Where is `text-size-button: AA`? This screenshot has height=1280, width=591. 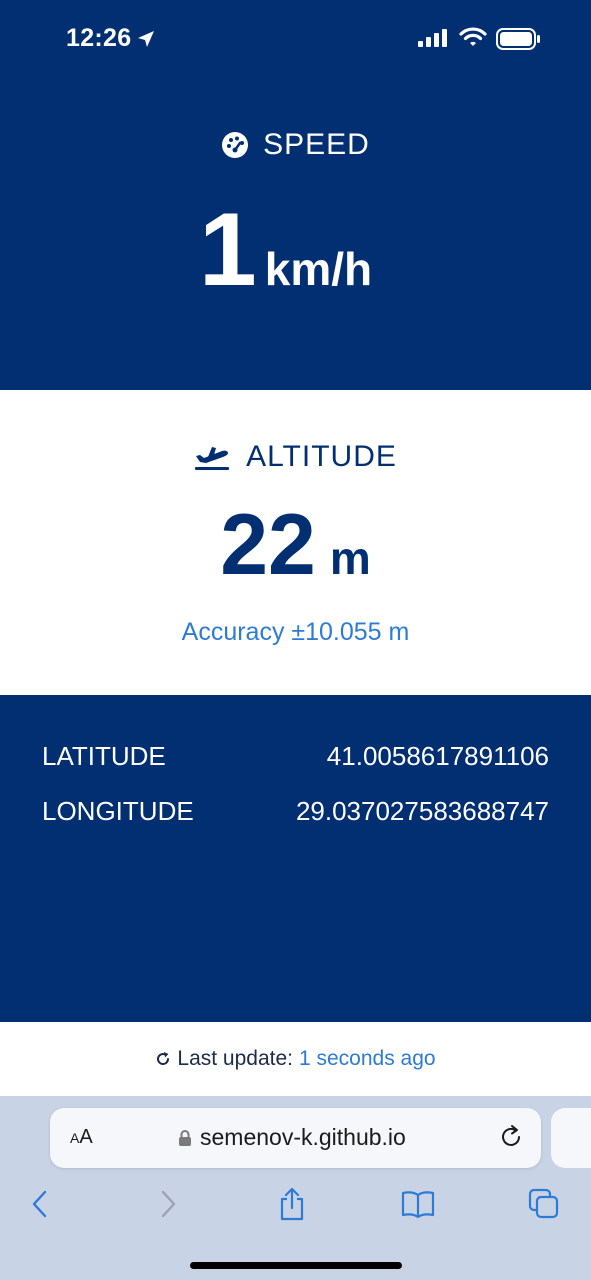
text-size-button: AA is located at coordinates (81, 1137).